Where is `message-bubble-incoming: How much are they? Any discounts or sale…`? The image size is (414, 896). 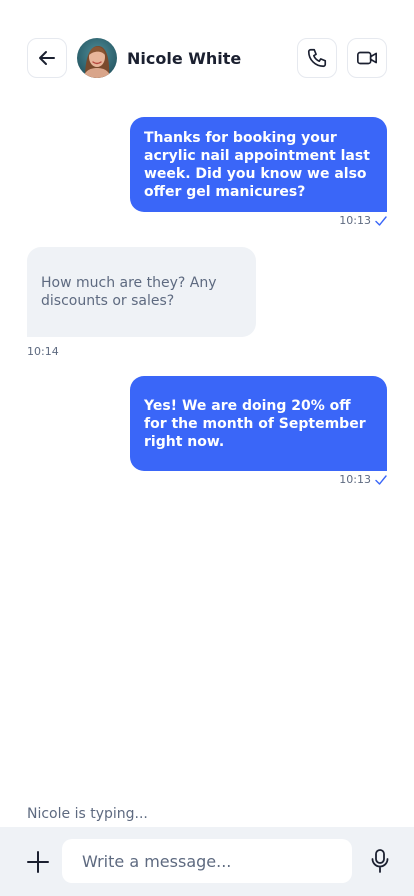 message-bubble-incoming: How much are they? Any discounts or sale… is located at coordinates (141, 292).